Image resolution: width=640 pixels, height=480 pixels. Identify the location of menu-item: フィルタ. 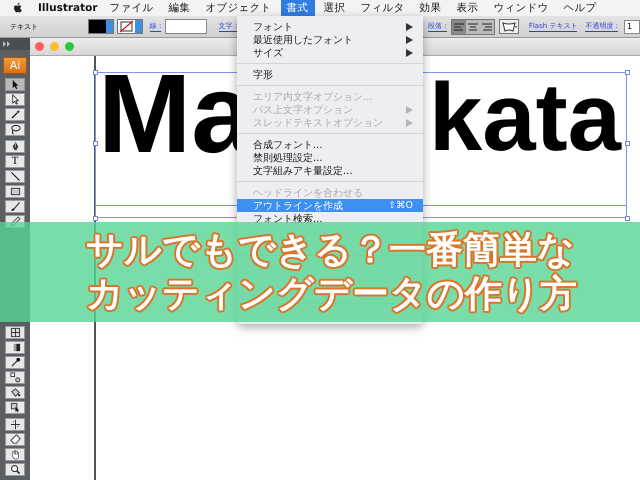
(382, 8).